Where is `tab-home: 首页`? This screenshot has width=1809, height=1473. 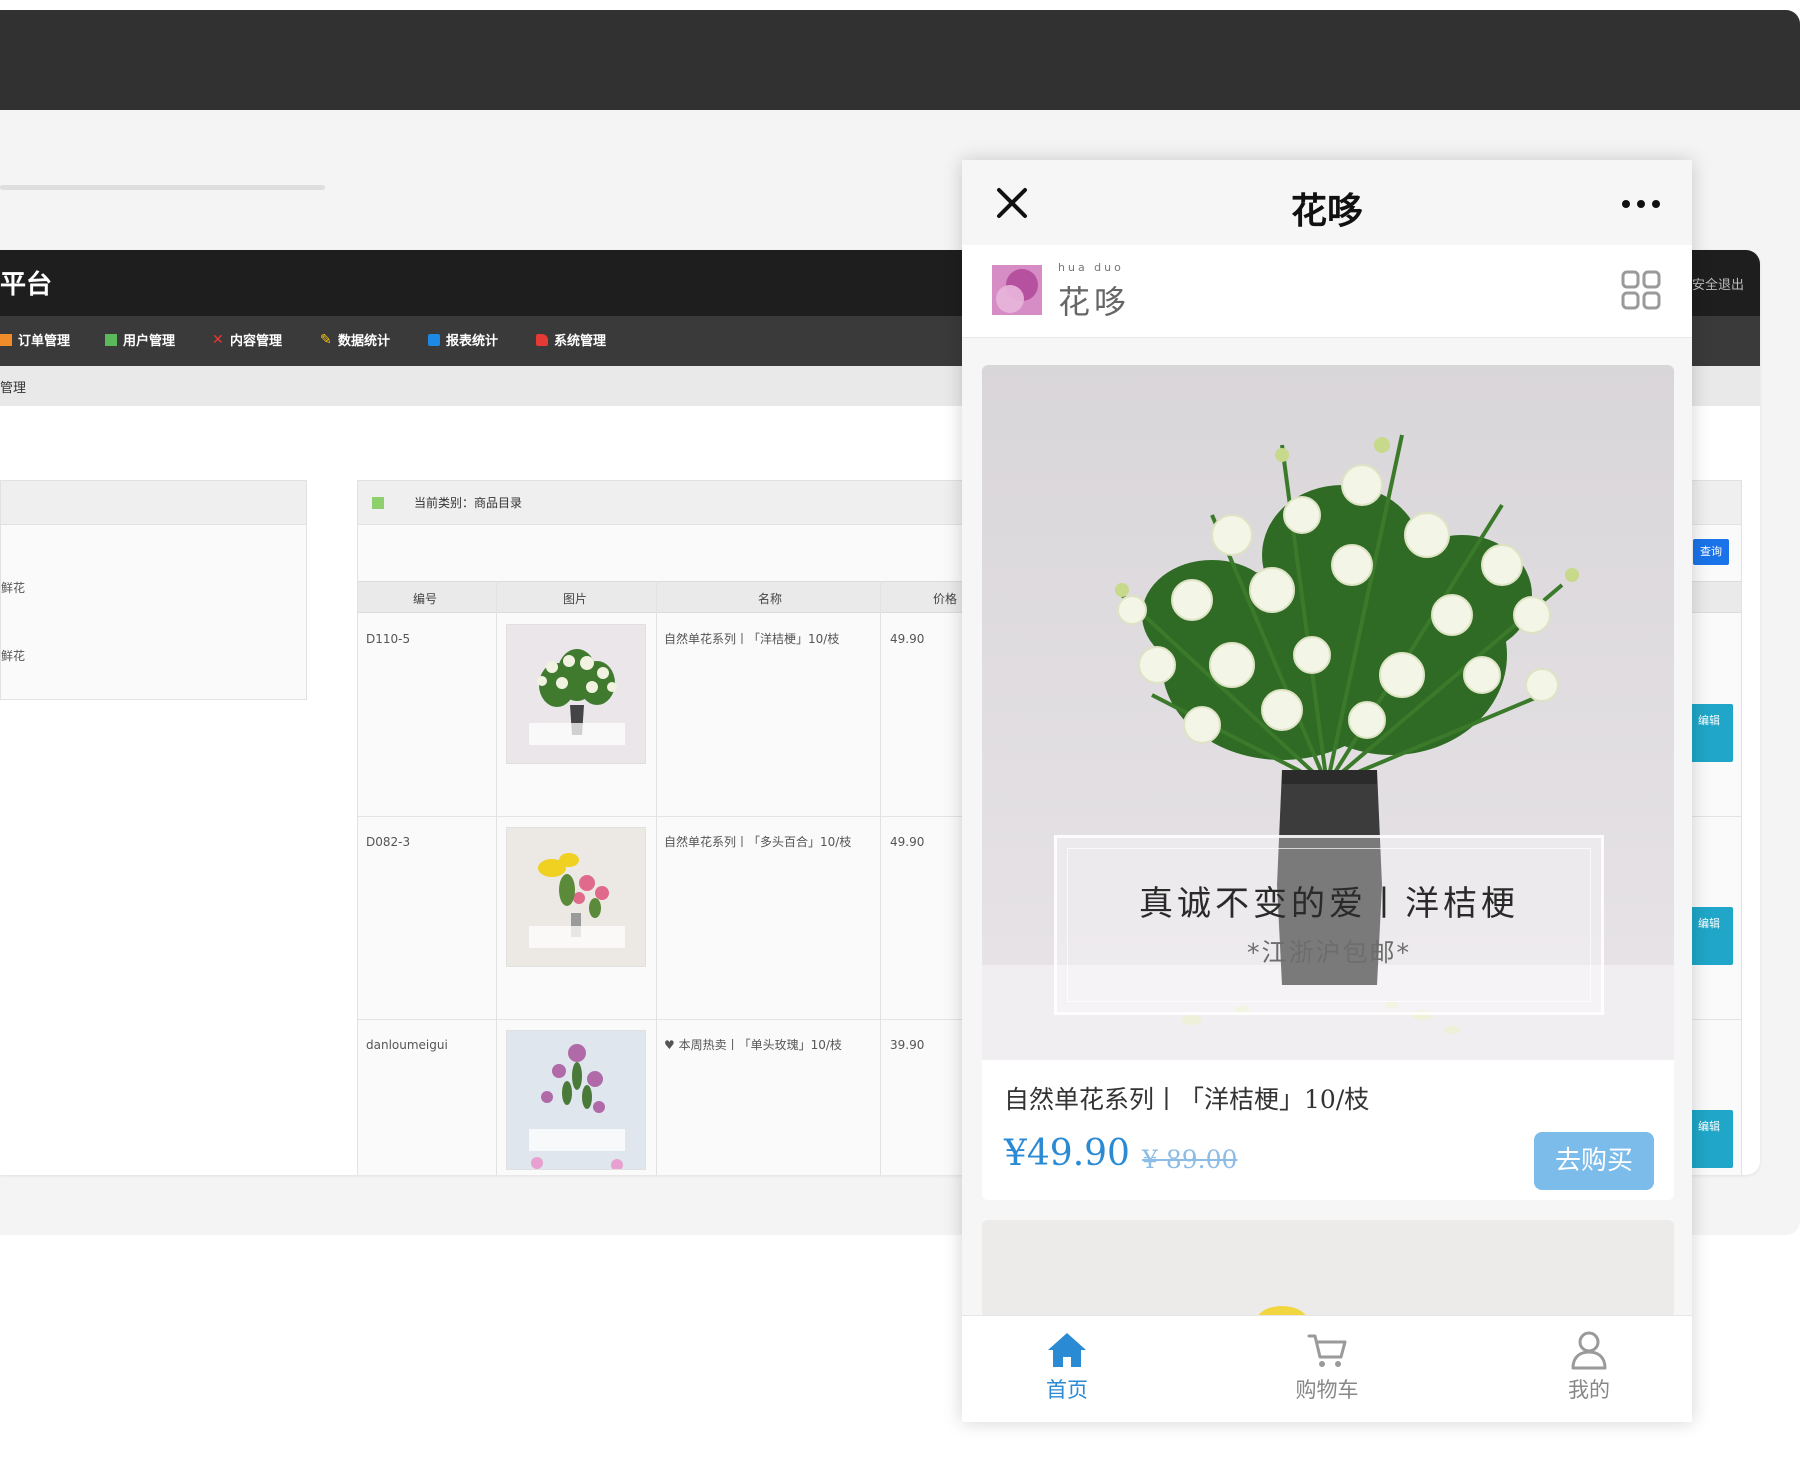 tab-home: 首页 is located at coordinates (1067, 1367).